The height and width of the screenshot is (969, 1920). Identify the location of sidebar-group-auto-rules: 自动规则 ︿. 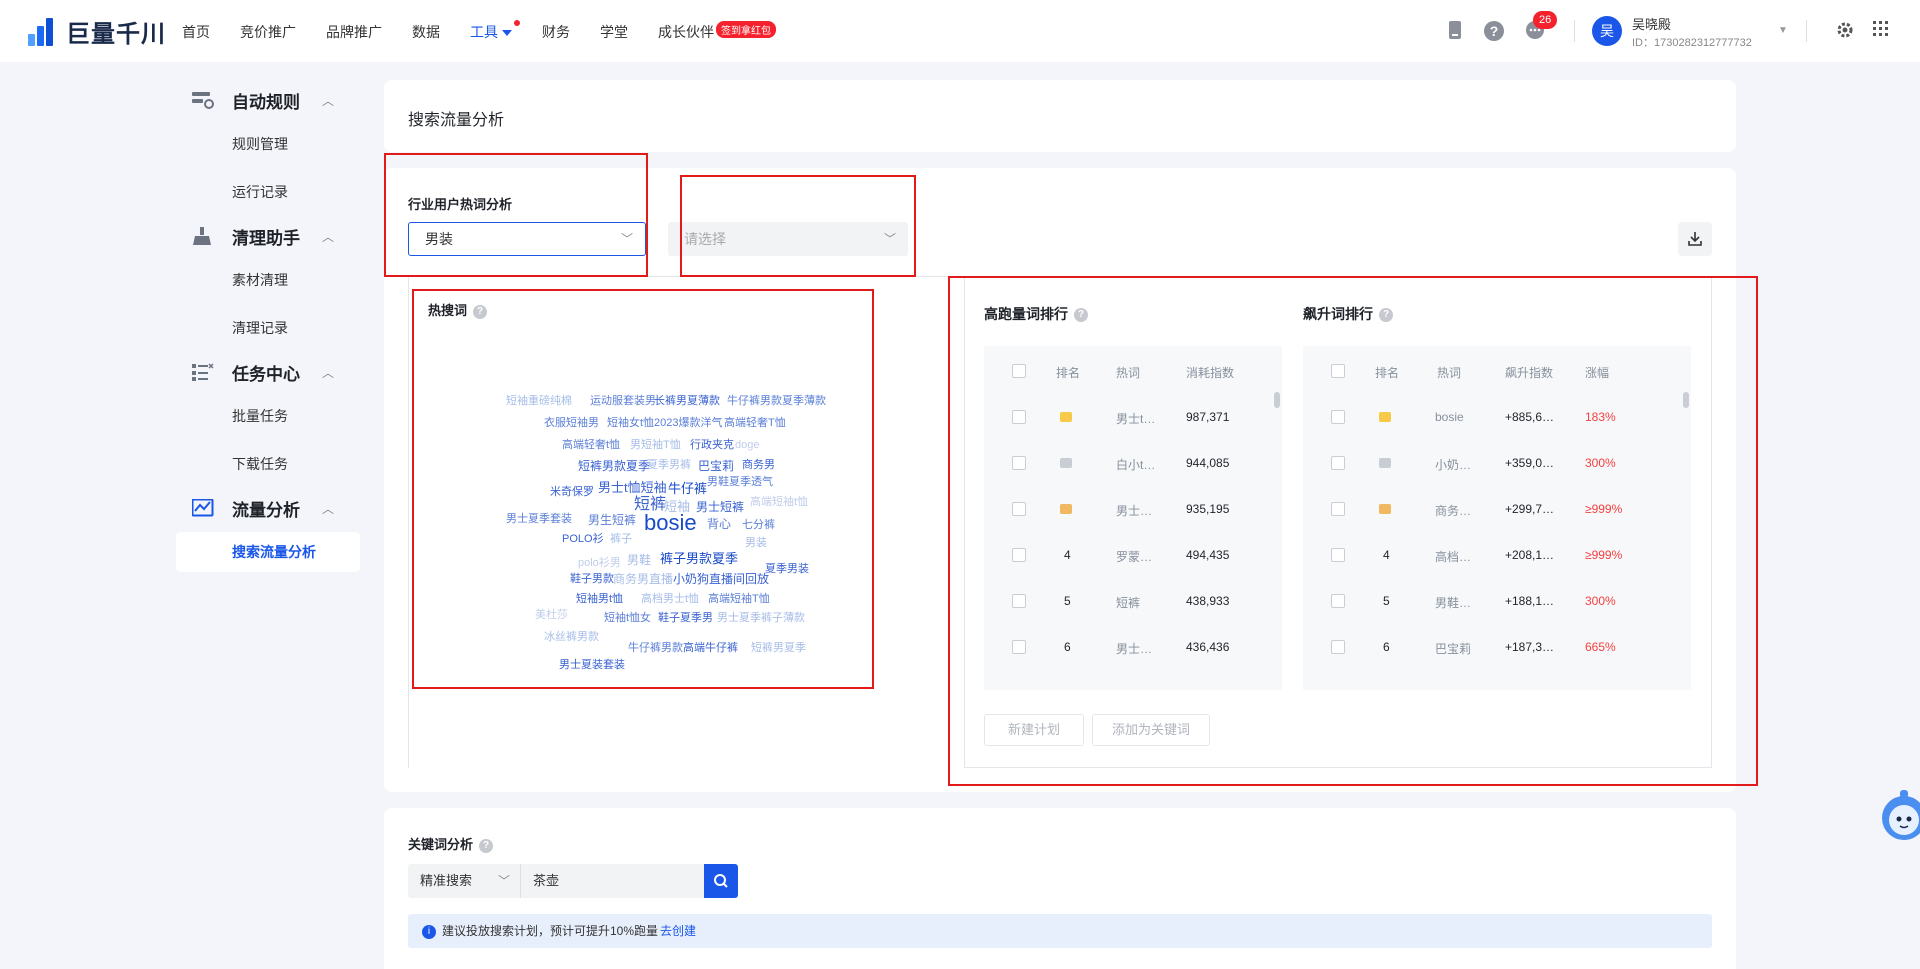
(268, 100).